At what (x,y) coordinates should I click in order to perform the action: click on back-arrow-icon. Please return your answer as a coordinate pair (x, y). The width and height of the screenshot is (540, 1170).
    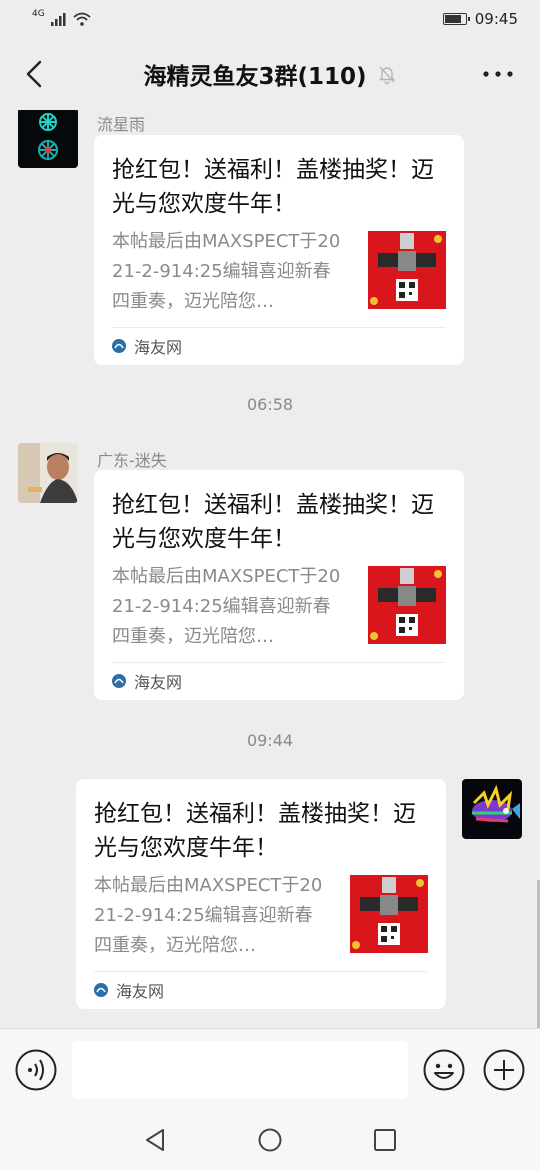
    Looking at the image, I should click on (34, 74).